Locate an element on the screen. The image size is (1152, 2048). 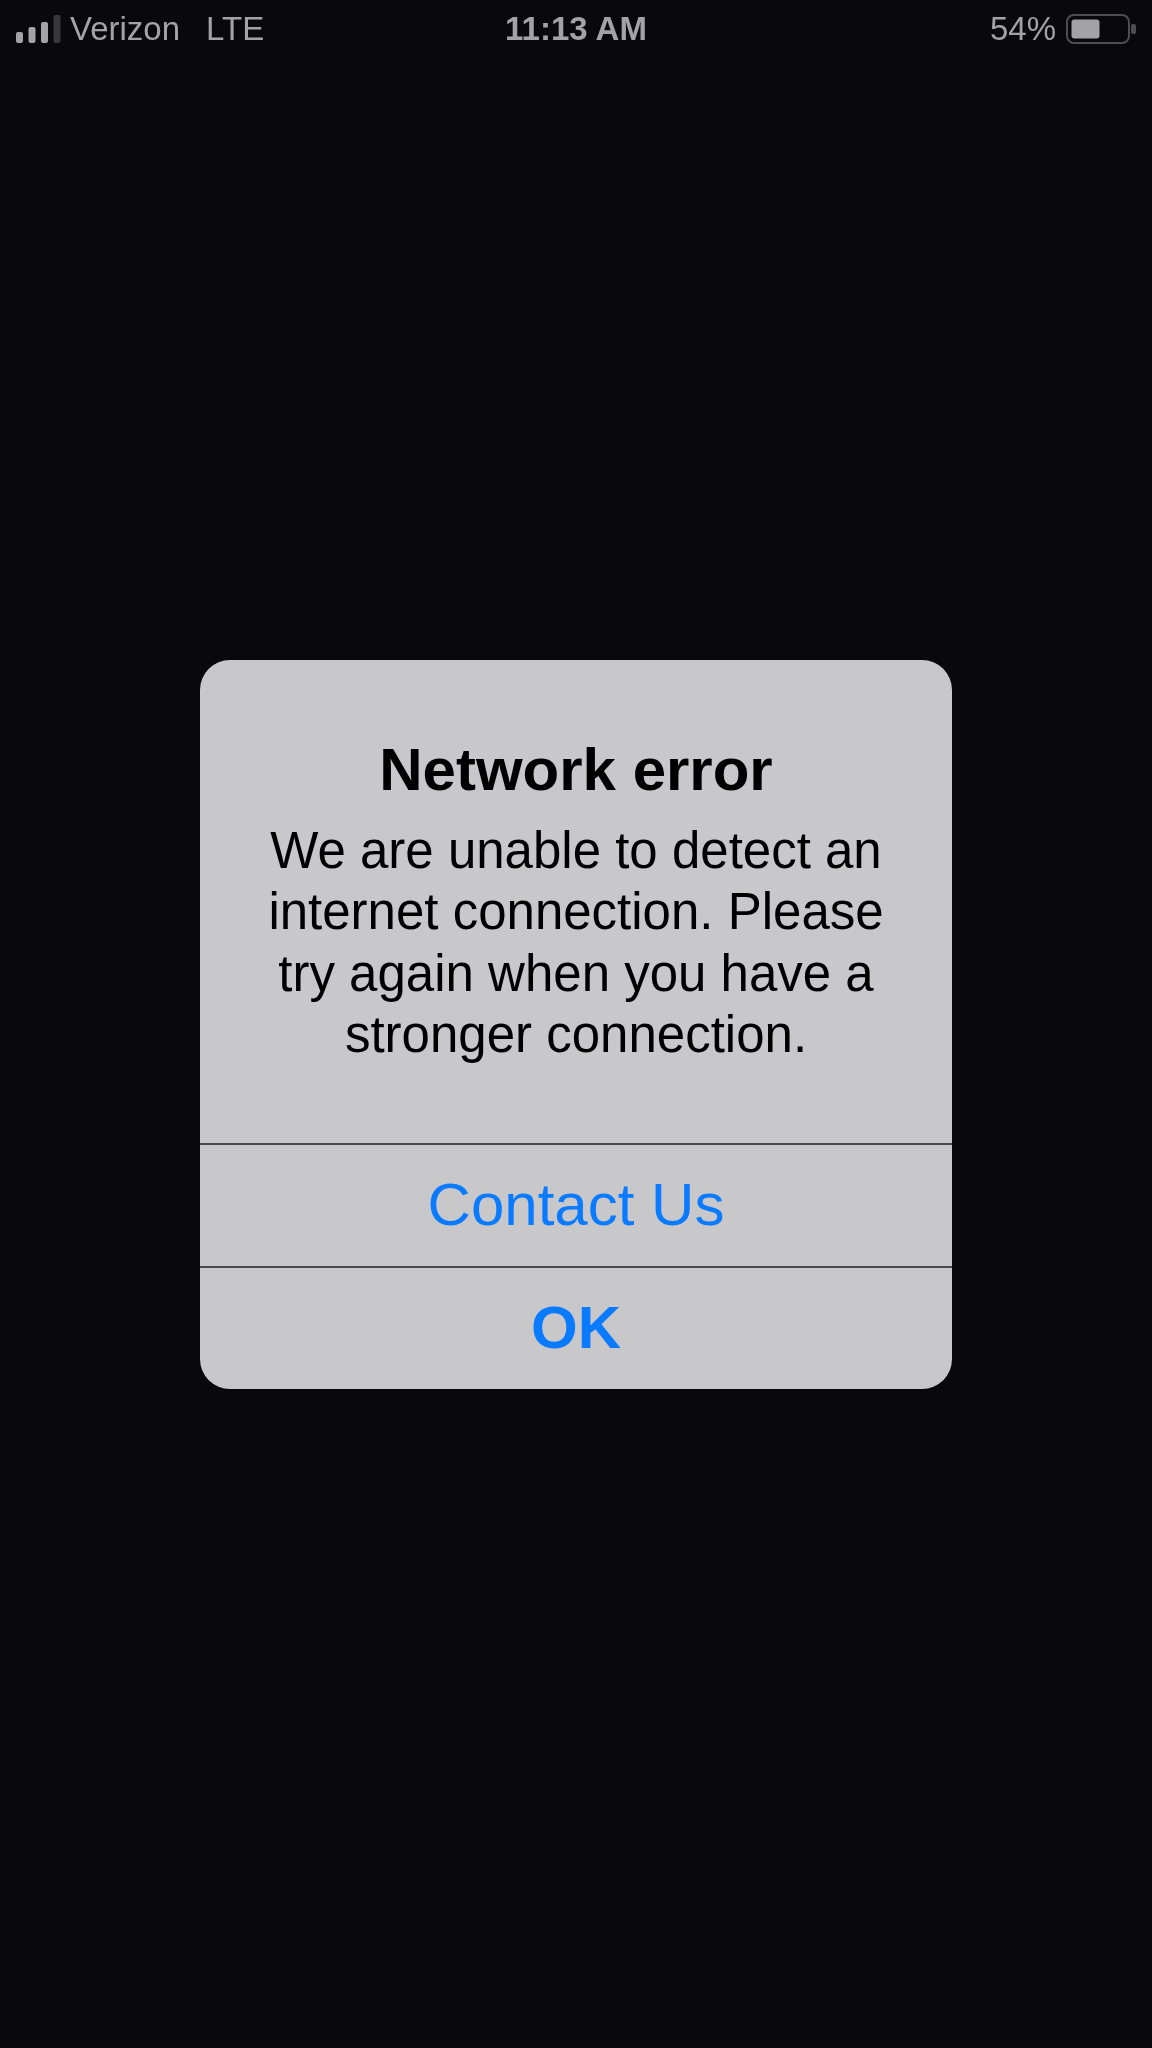
alert-title: Network error is located at coordinates (576, 769).